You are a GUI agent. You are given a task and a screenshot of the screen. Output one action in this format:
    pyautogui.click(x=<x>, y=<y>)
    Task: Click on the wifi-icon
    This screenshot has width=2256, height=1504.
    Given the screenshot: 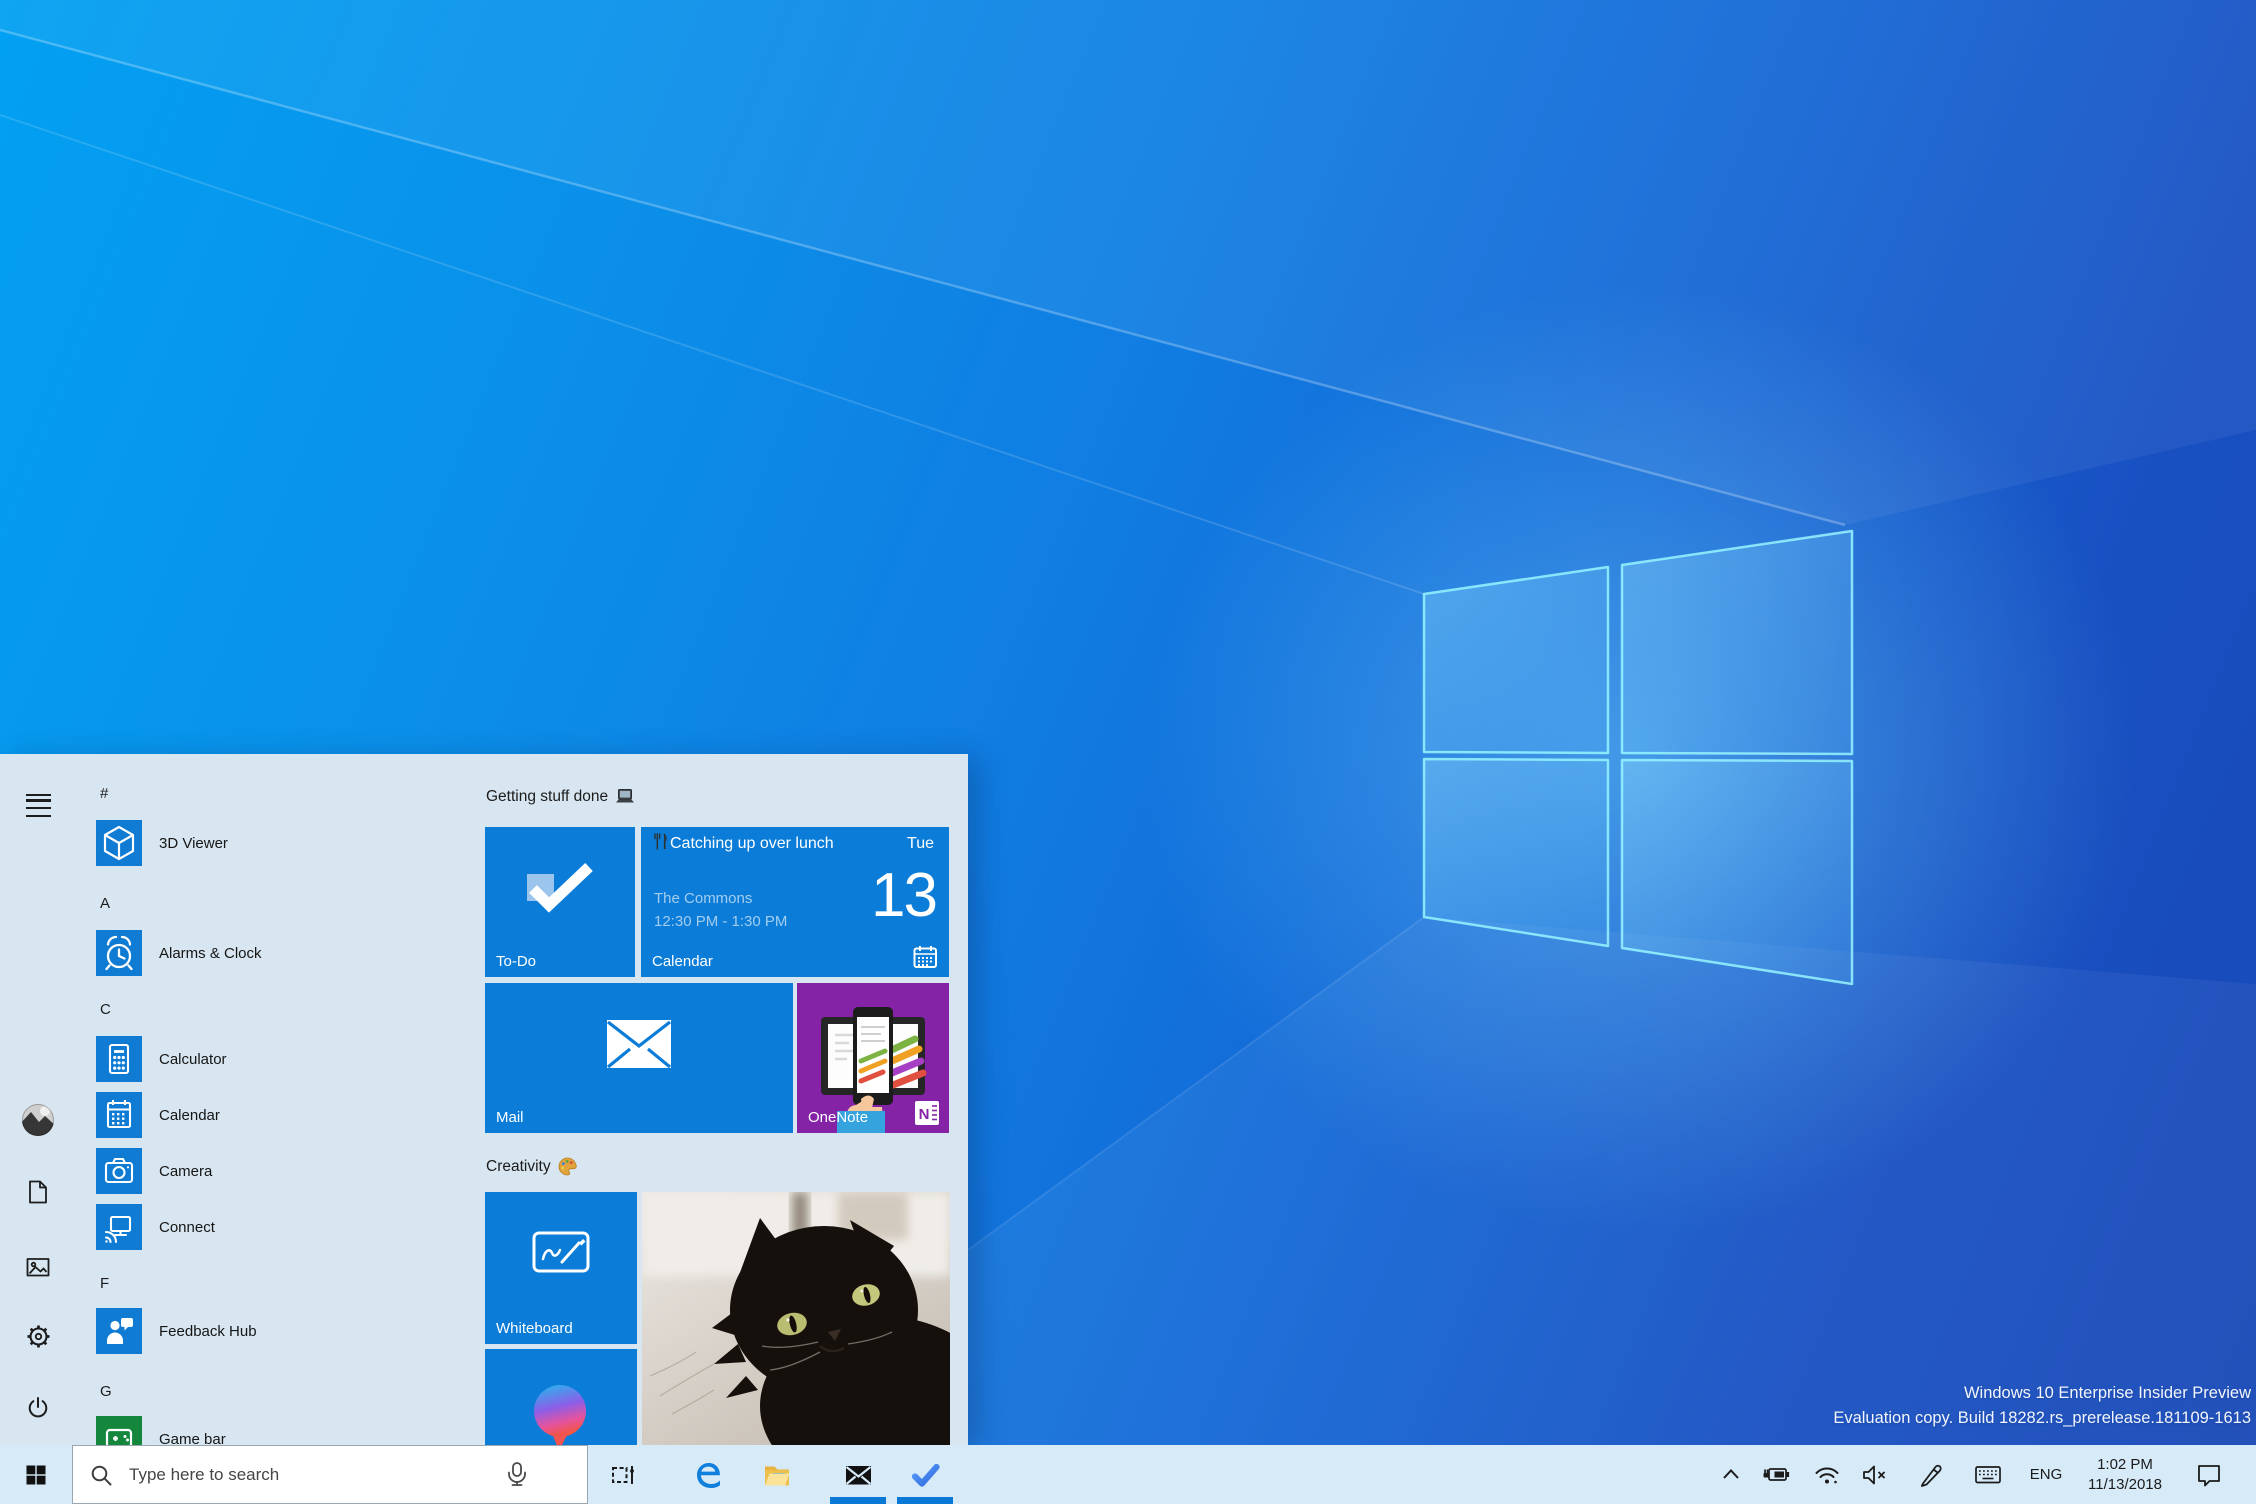 What is the action you would take?
    pyautogui.click(x=1827, y=1475)
    